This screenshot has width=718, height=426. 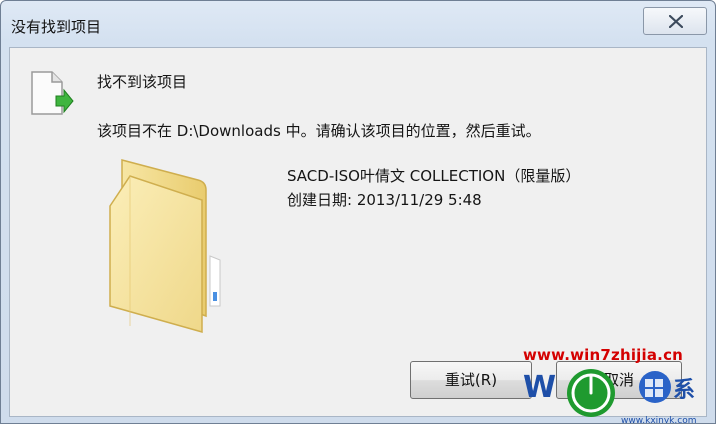 I want to click on window-title: 没有找到项目, so click(x=56, y=27).